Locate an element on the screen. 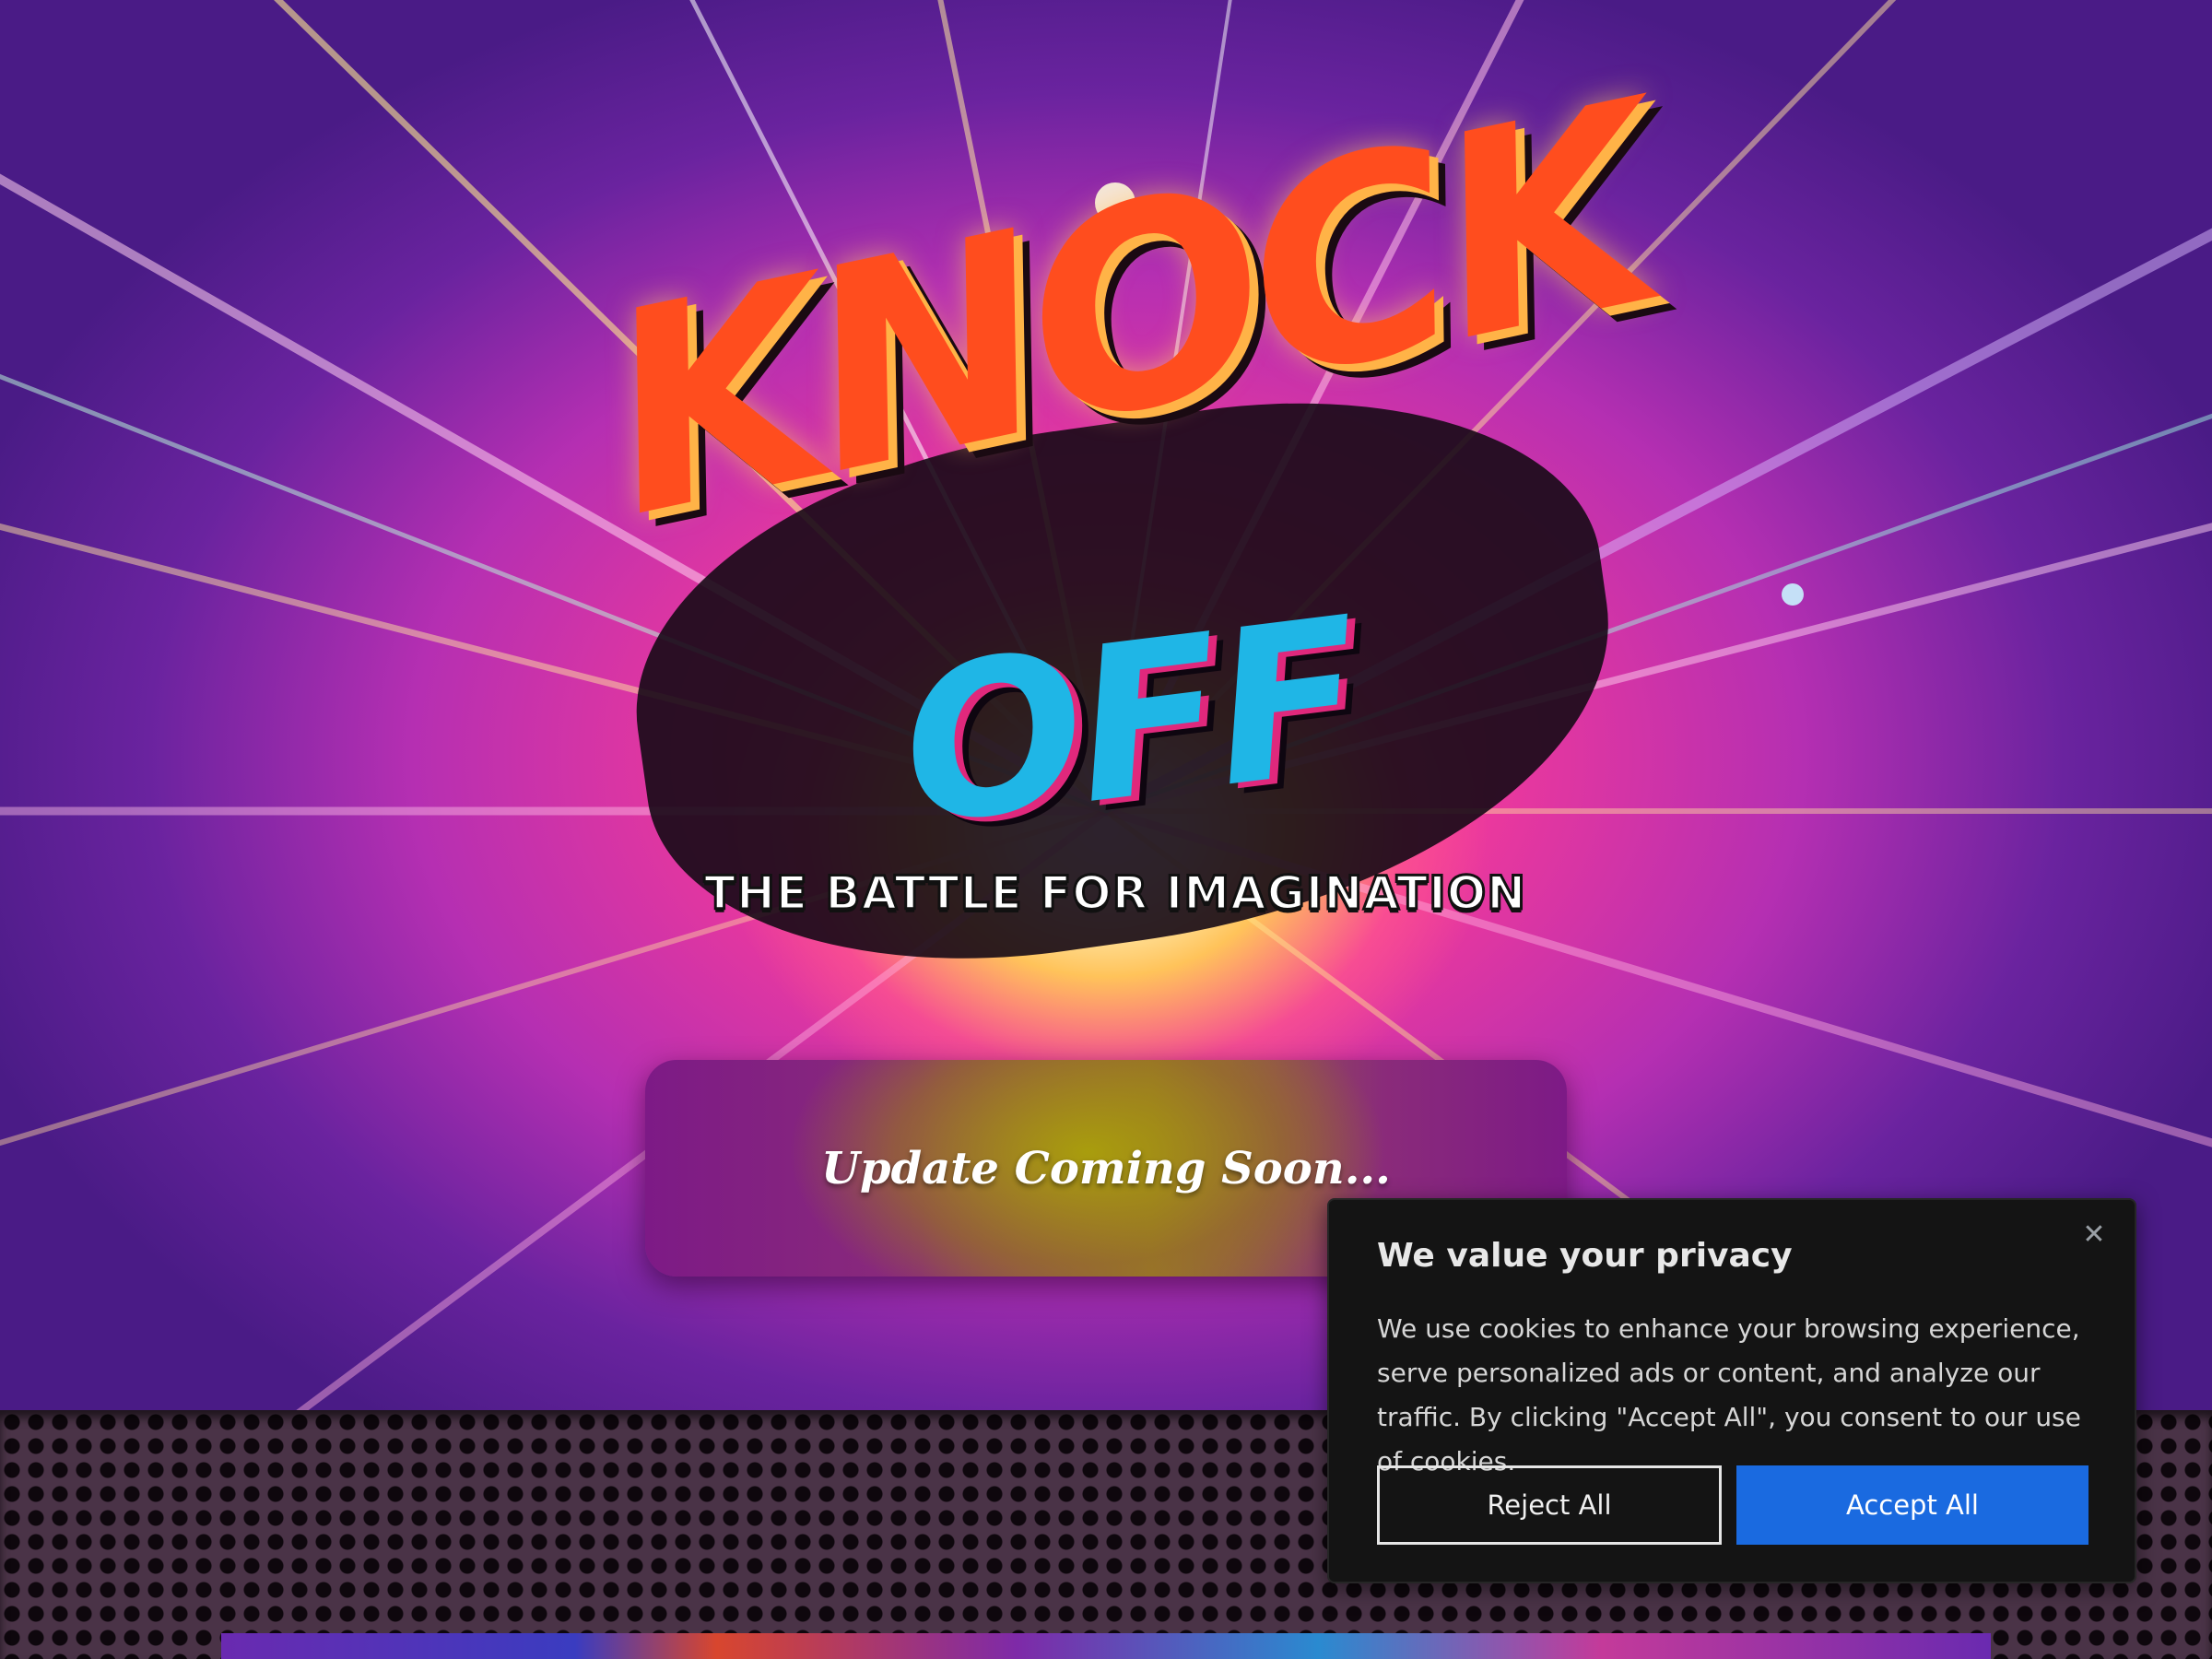  content-banner-peek is located at coordinates (1106, 1646).